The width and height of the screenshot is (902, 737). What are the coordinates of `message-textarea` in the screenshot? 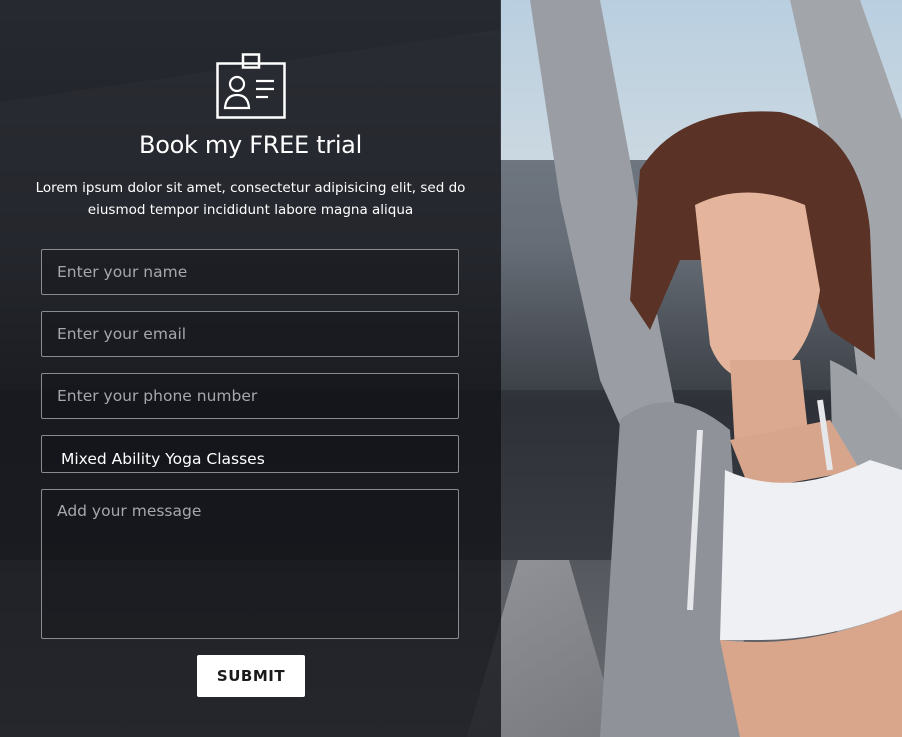 It's located at (250, 564).